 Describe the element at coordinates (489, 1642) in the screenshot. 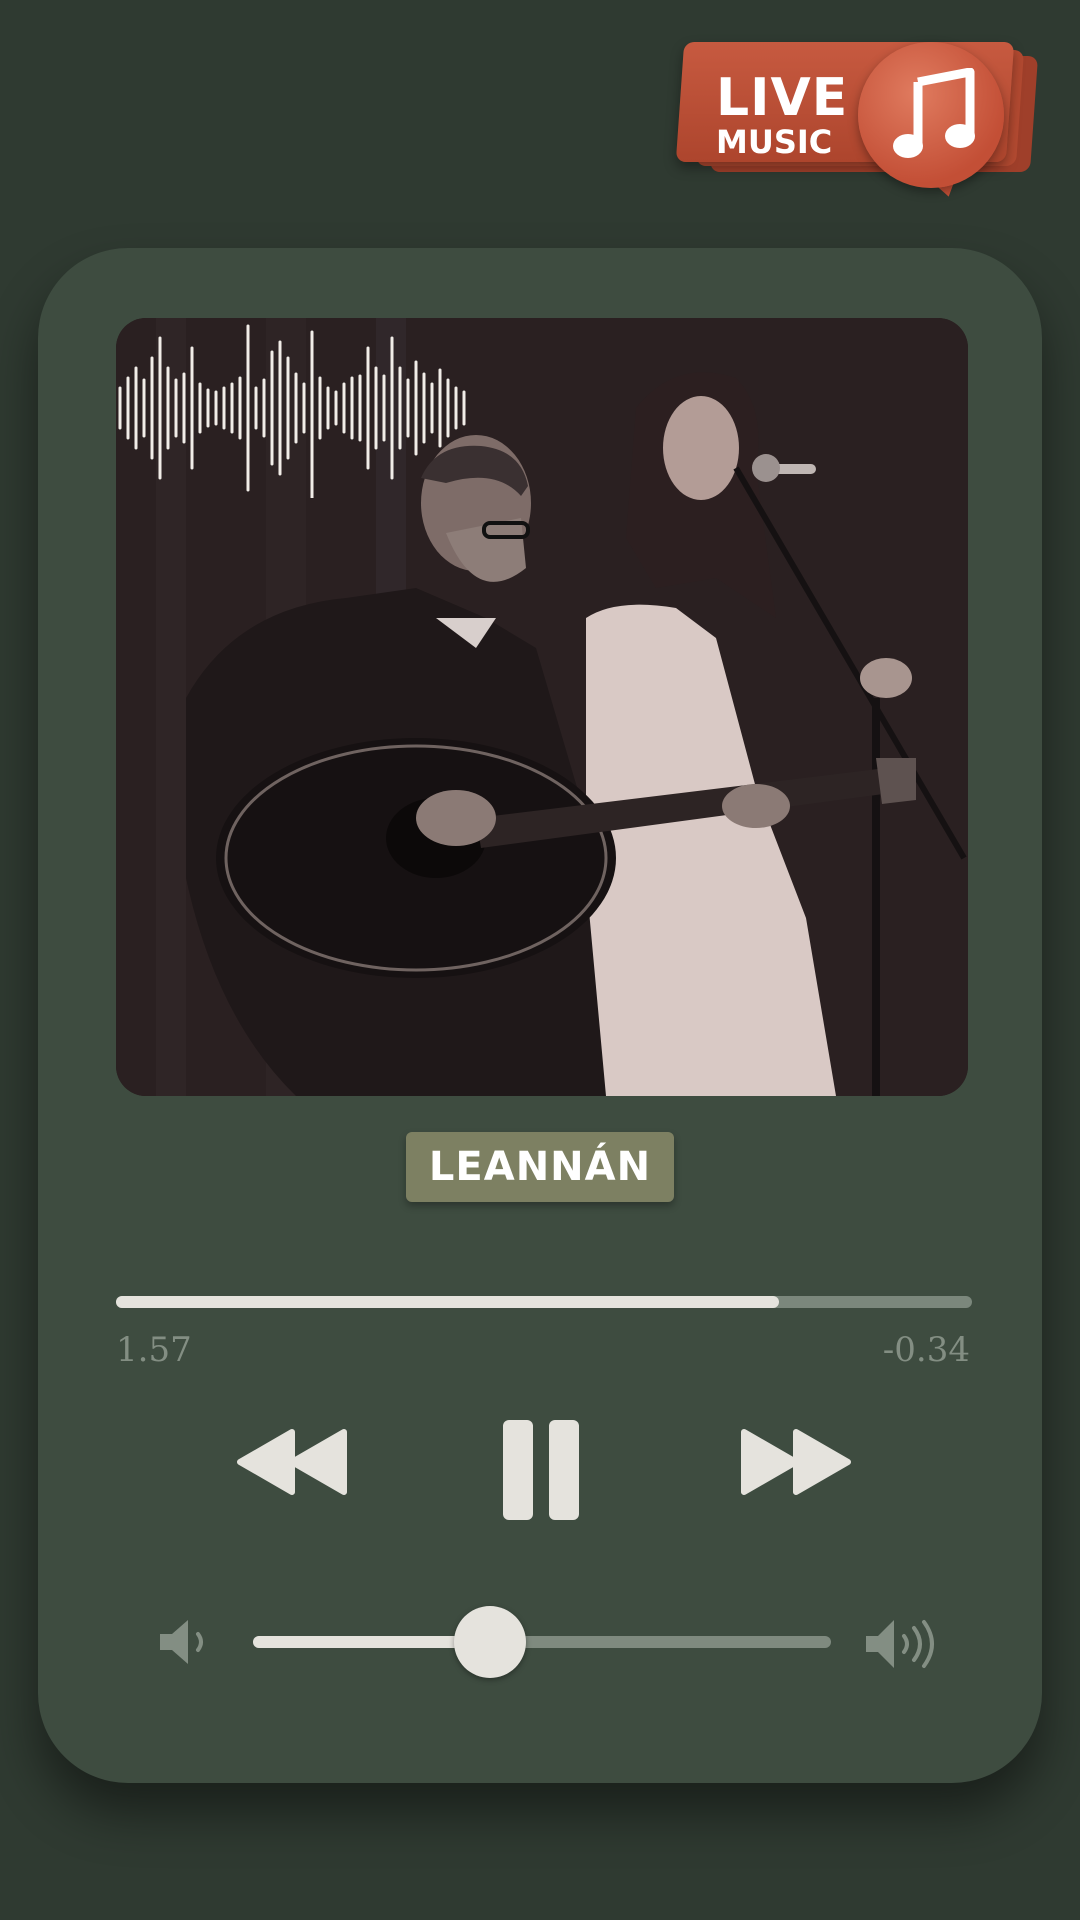

I see `volume-thumb` at that location.